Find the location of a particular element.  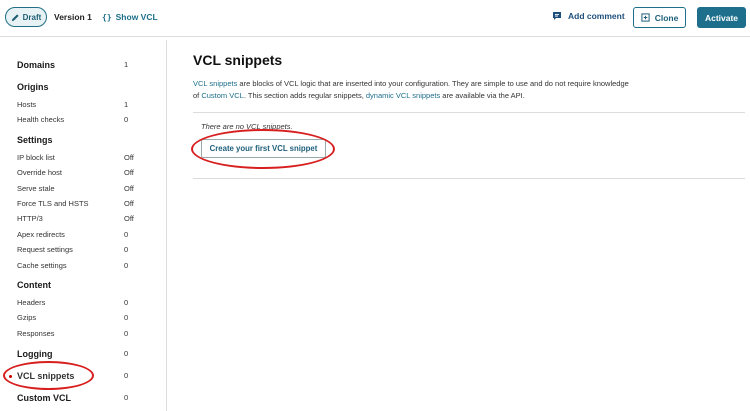

sidebar-section-content: Content is located at coordinates (91, 285).